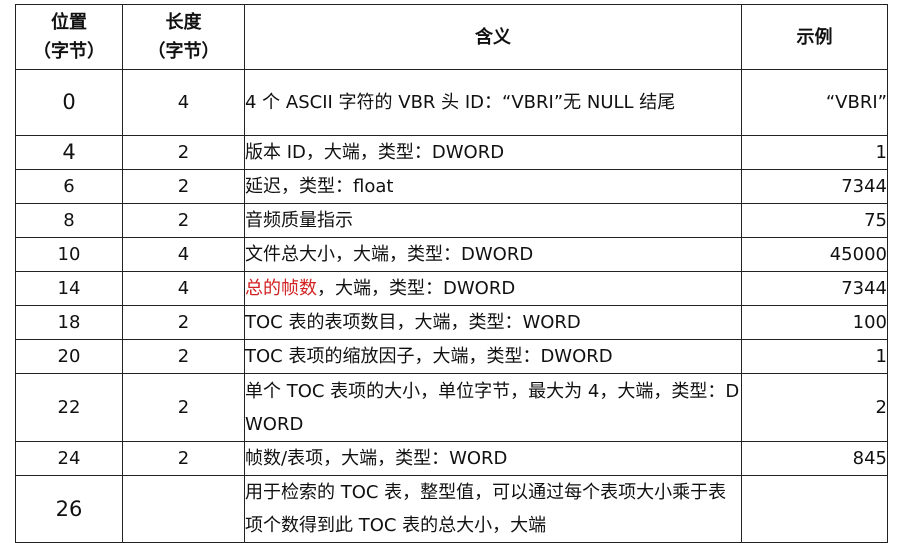  I want to click on header-meaning: 含义, so click(493, 37).